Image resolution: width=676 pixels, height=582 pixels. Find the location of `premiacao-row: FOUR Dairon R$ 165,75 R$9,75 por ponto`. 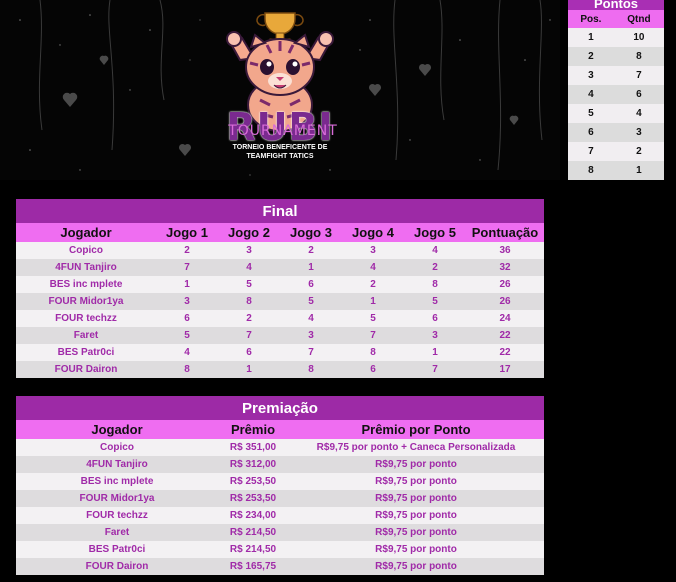

premiacao-row: FOUR Dairon R$ 165,75 R$9,75 por ponto is located at coordinates (280, 566).